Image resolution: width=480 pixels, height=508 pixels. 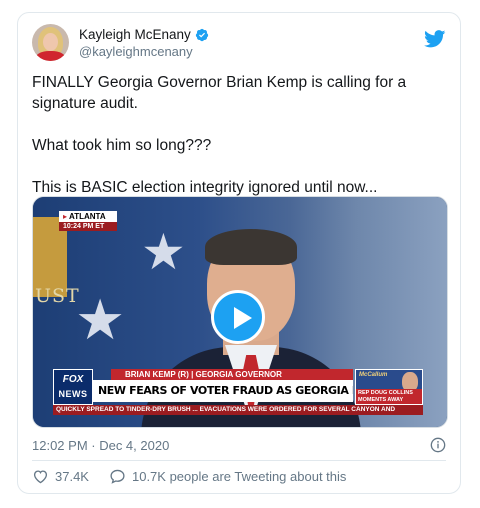 What do you see at coordinates (239, 44) in the screenshot?
I see `tweet-header: Kayleigh McEnany @kayleighmcenany` at bounding box center [239, 44].